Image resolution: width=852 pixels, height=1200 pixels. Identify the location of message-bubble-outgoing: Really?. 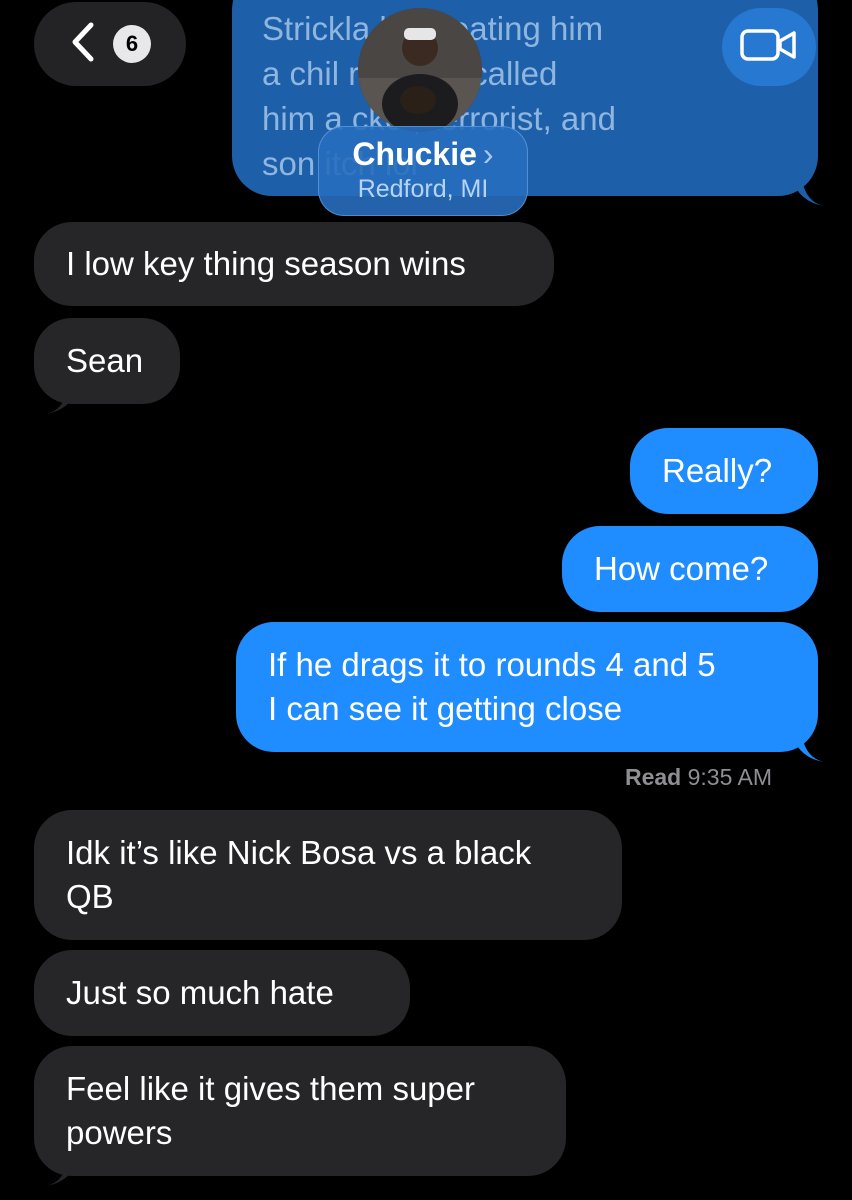
(724, 471).